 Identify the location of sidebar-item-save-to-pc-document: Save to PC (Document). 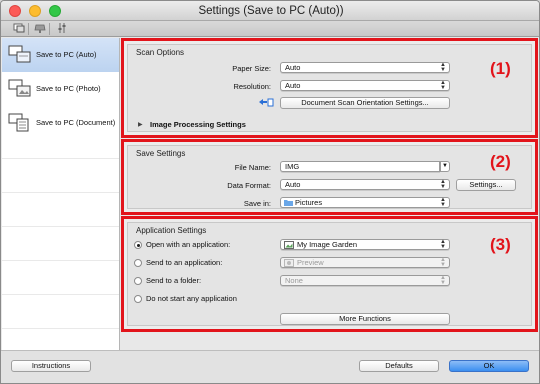
(60, 123).